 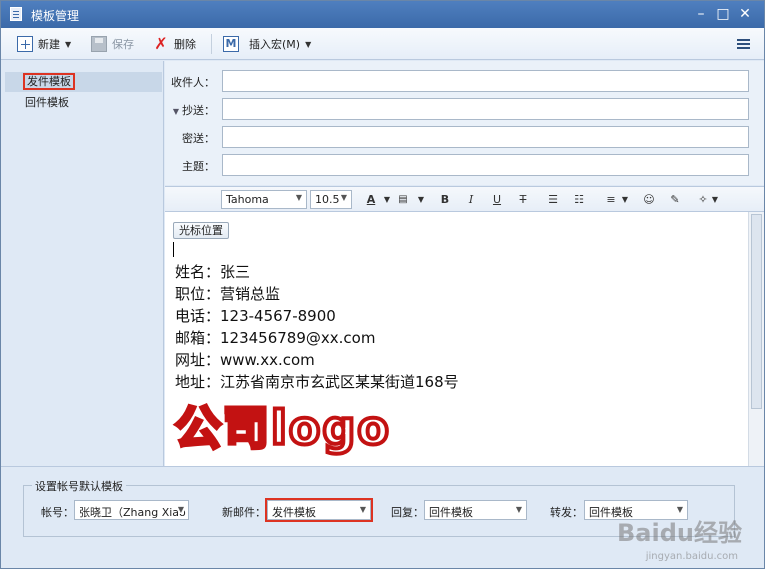 I want to click on font-size-select: 10.5 ▼, so click(x=331, y=199).